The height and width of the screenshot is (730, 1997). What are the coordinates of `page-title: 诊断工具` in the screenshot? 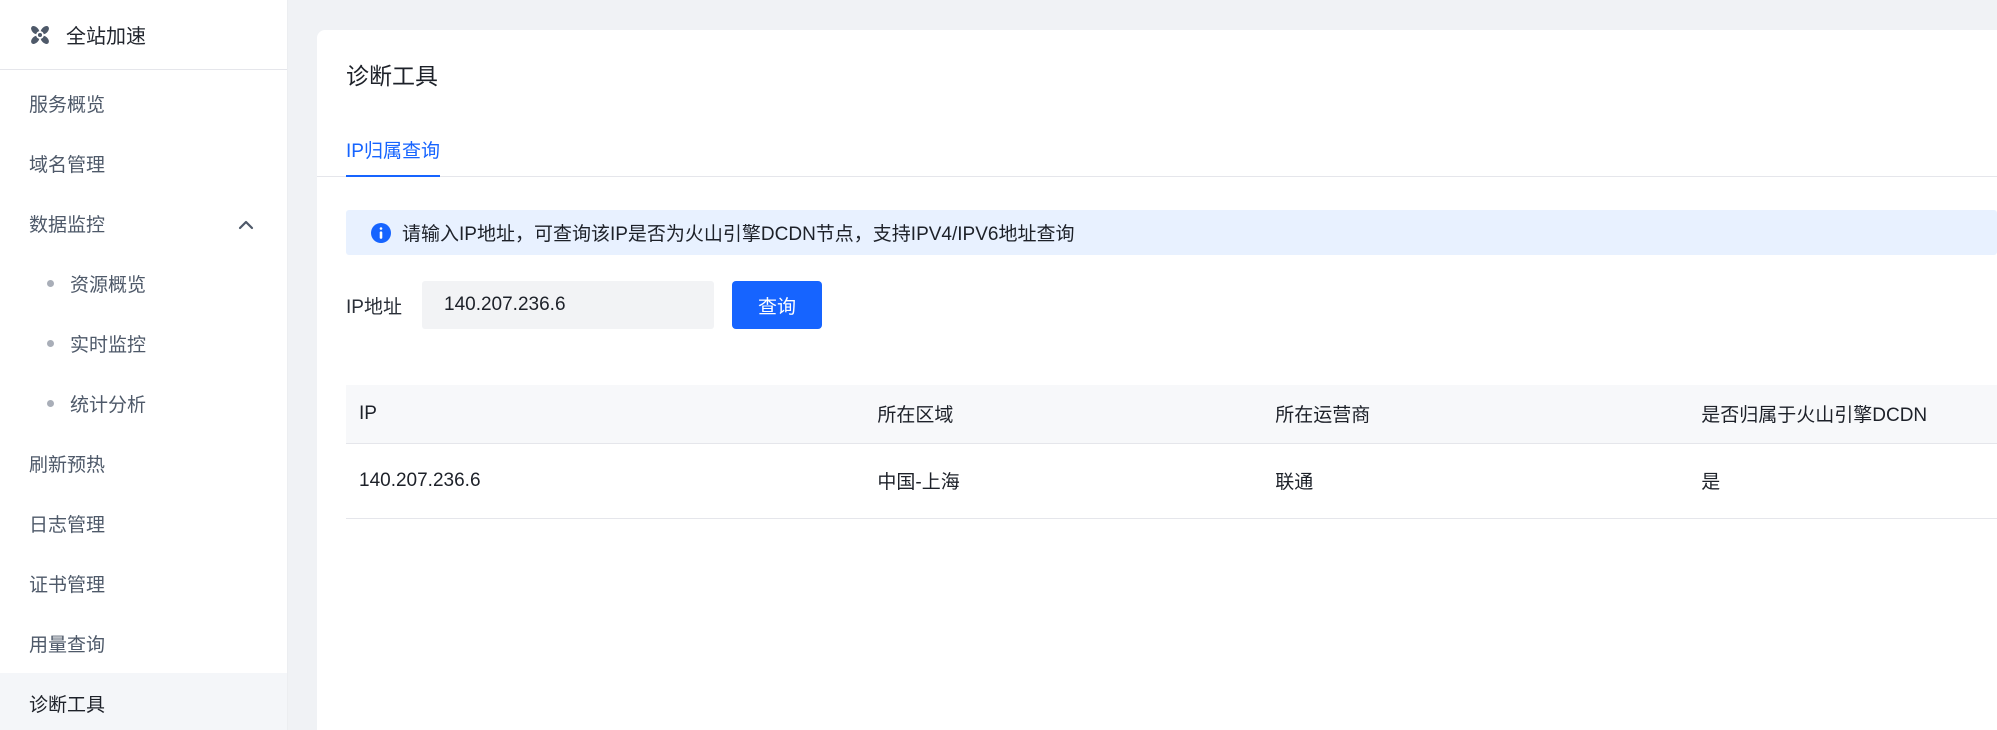 It's located at (392, 76).